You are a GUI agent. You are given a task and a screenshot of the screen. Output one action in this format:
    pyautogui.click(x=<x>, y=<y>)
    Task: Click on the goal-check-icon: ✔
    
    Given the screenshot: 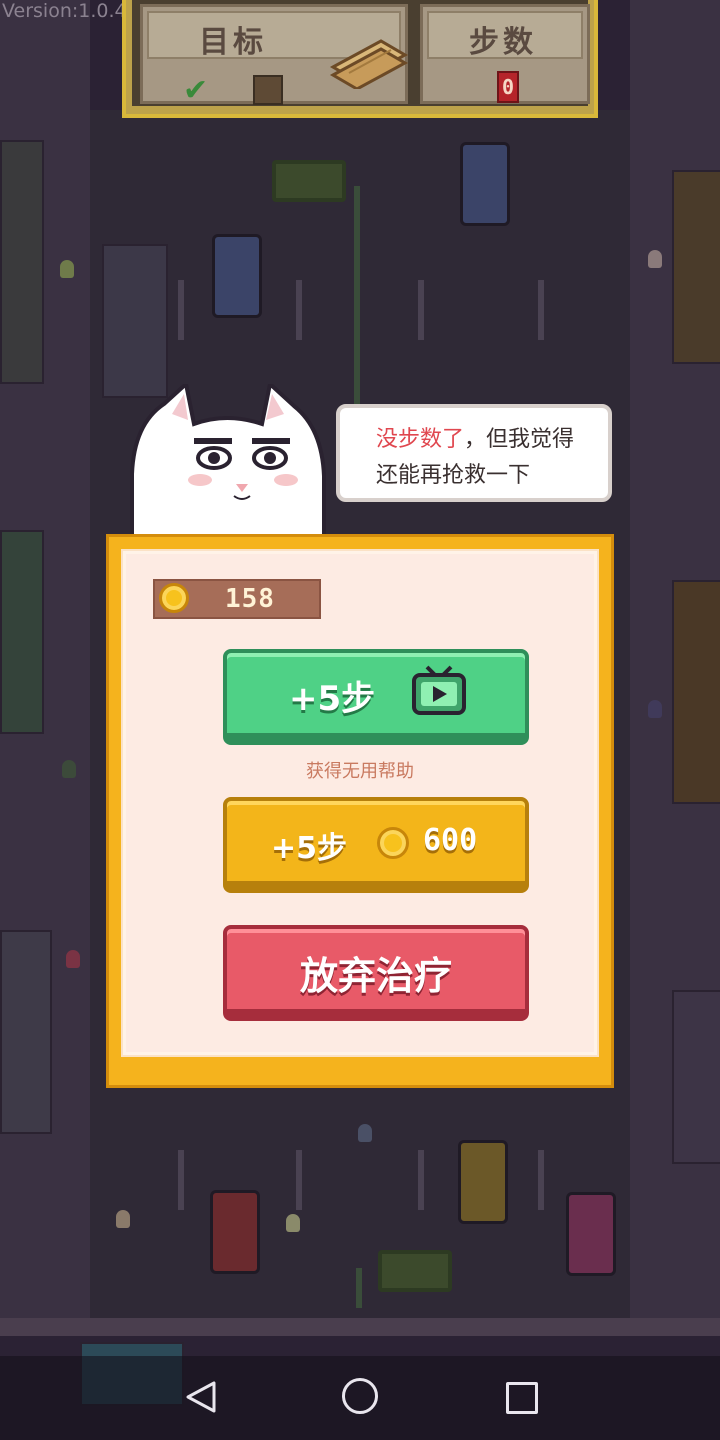 What is the action you would take?
    pyautogui.click(x=196, y=90)
    